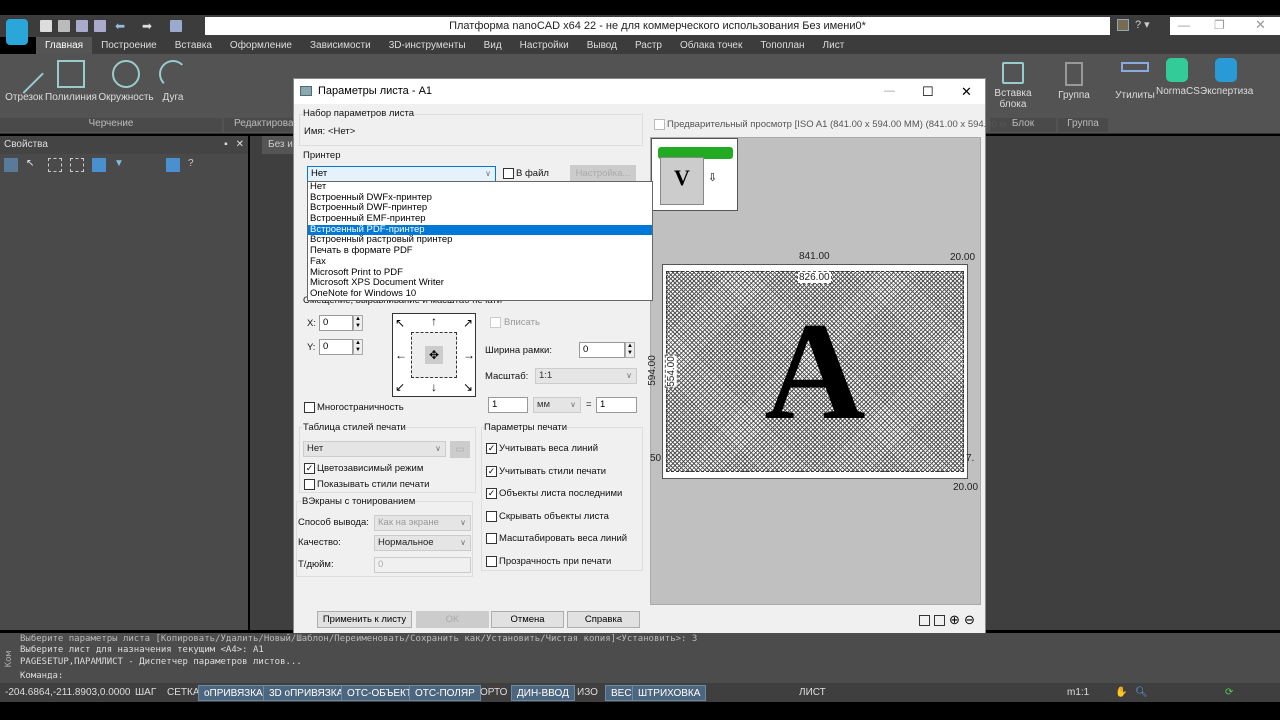 The height and width of the screenshot is (720, 1280). Describe the element at coordinates (969, 620) in the screenshot. I see `zoom-out-icon: ⊖` at that location.